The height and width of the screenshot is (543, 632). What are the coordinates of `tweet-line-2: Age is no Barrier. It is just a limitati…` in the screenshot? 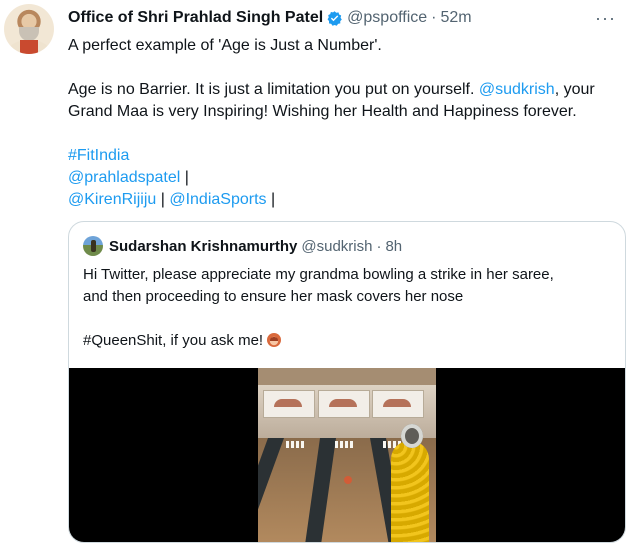 It's located at (343, 90).